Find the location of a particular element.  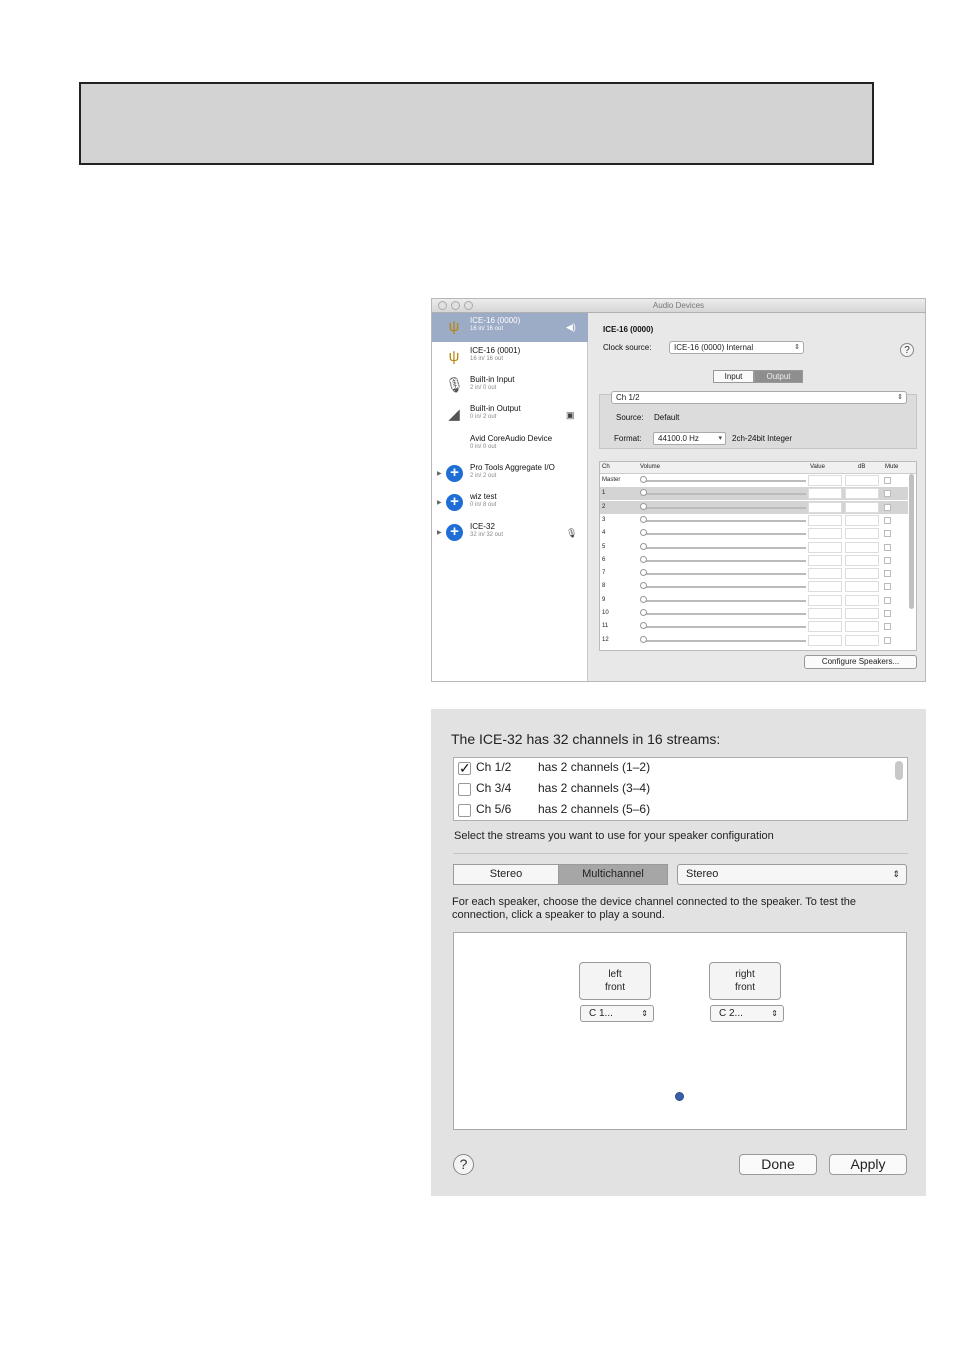

device-item: 🎙 Built-in Input 2 in/ 0 out is located at coordinates (510, 386).